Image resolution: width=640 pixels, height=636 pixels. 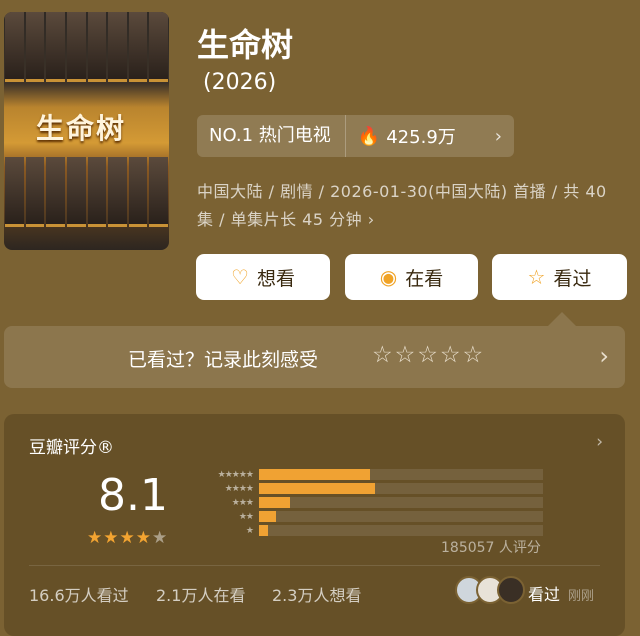 I want to click on rate-prompt-bar: 已看过？记录此刻感受 ☆☆☆☆☆ ›, so click(x=314, y=357).